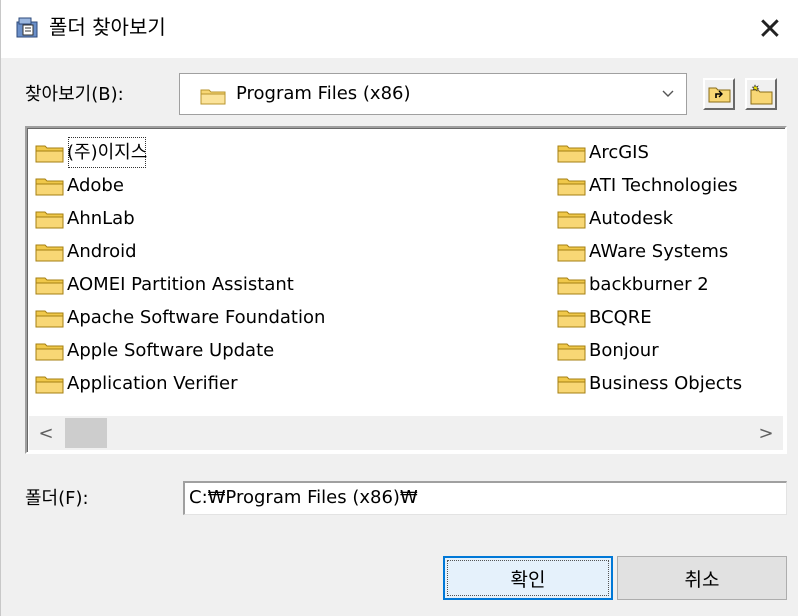 Image resolution: width=798 pixels, height=616 pixels. Describe the element at coordinates (323, 93) in the screenshot. I see `look-in-value: Program Files (x86)` at that location.